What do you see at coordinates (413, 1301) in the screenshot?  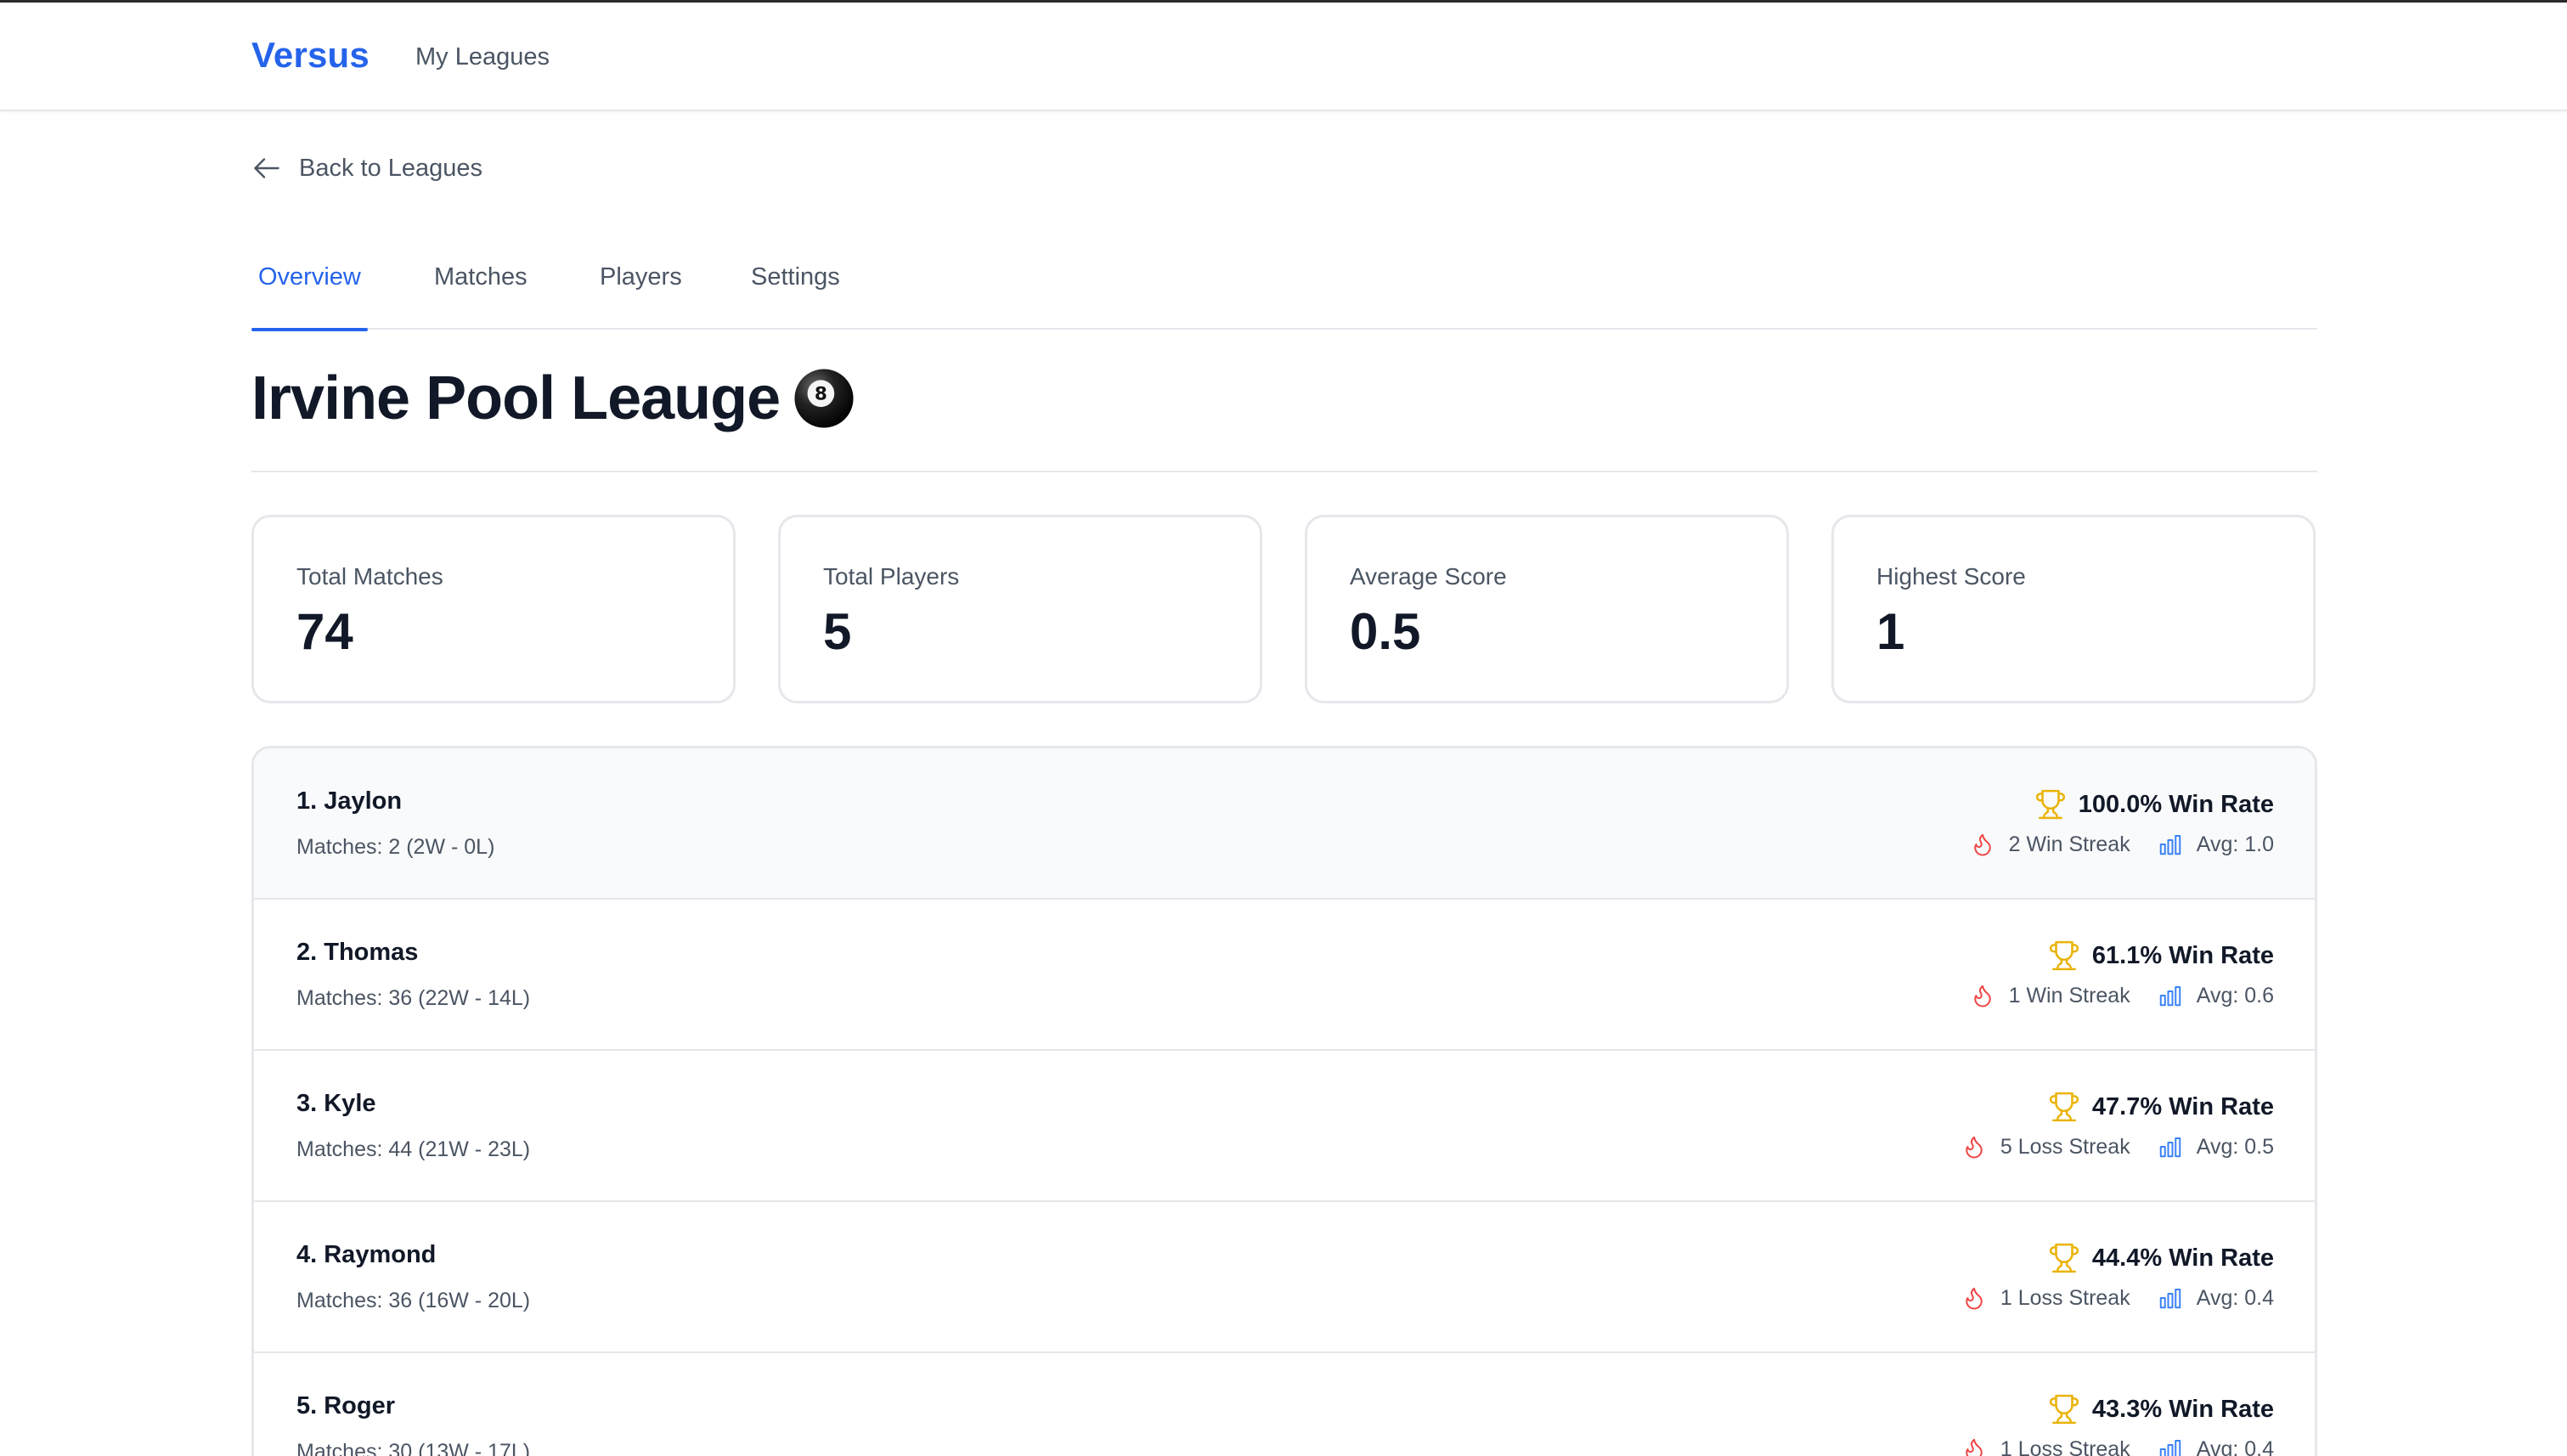 I see `player-matches: Matches: 36 (16W - 20L)` at bounding box center [413, 1301].